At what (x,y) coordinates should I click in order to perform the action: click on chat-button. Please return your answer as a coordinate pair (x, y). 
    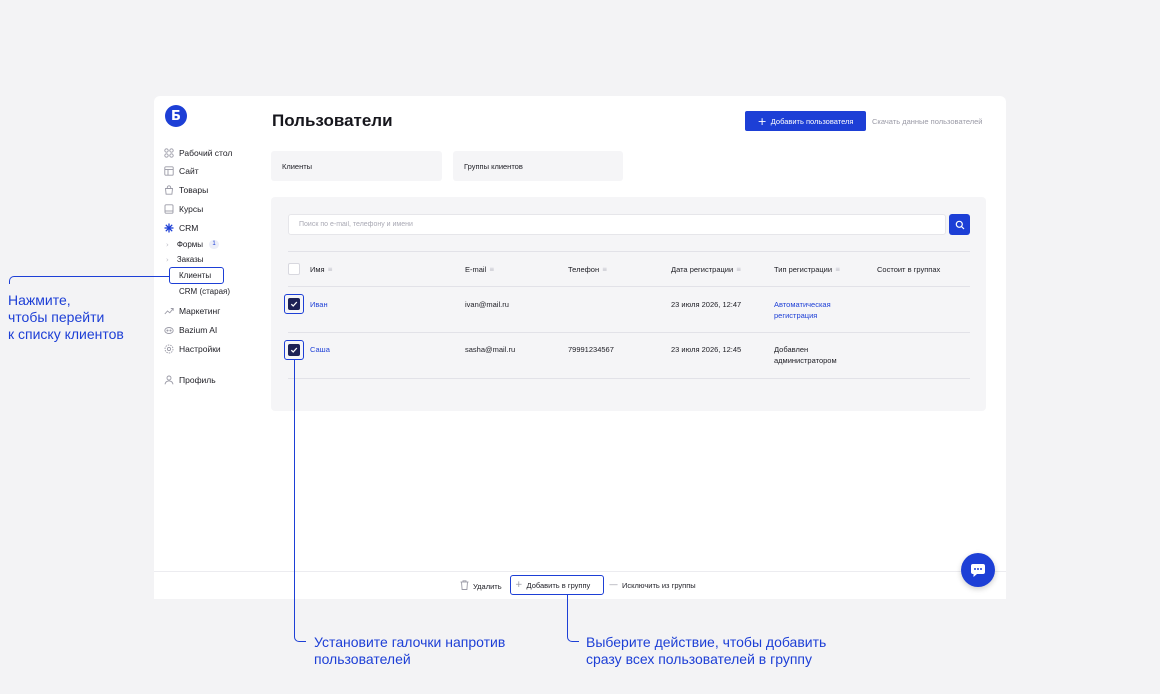
    Looking at the image, I should click on (978, 570).